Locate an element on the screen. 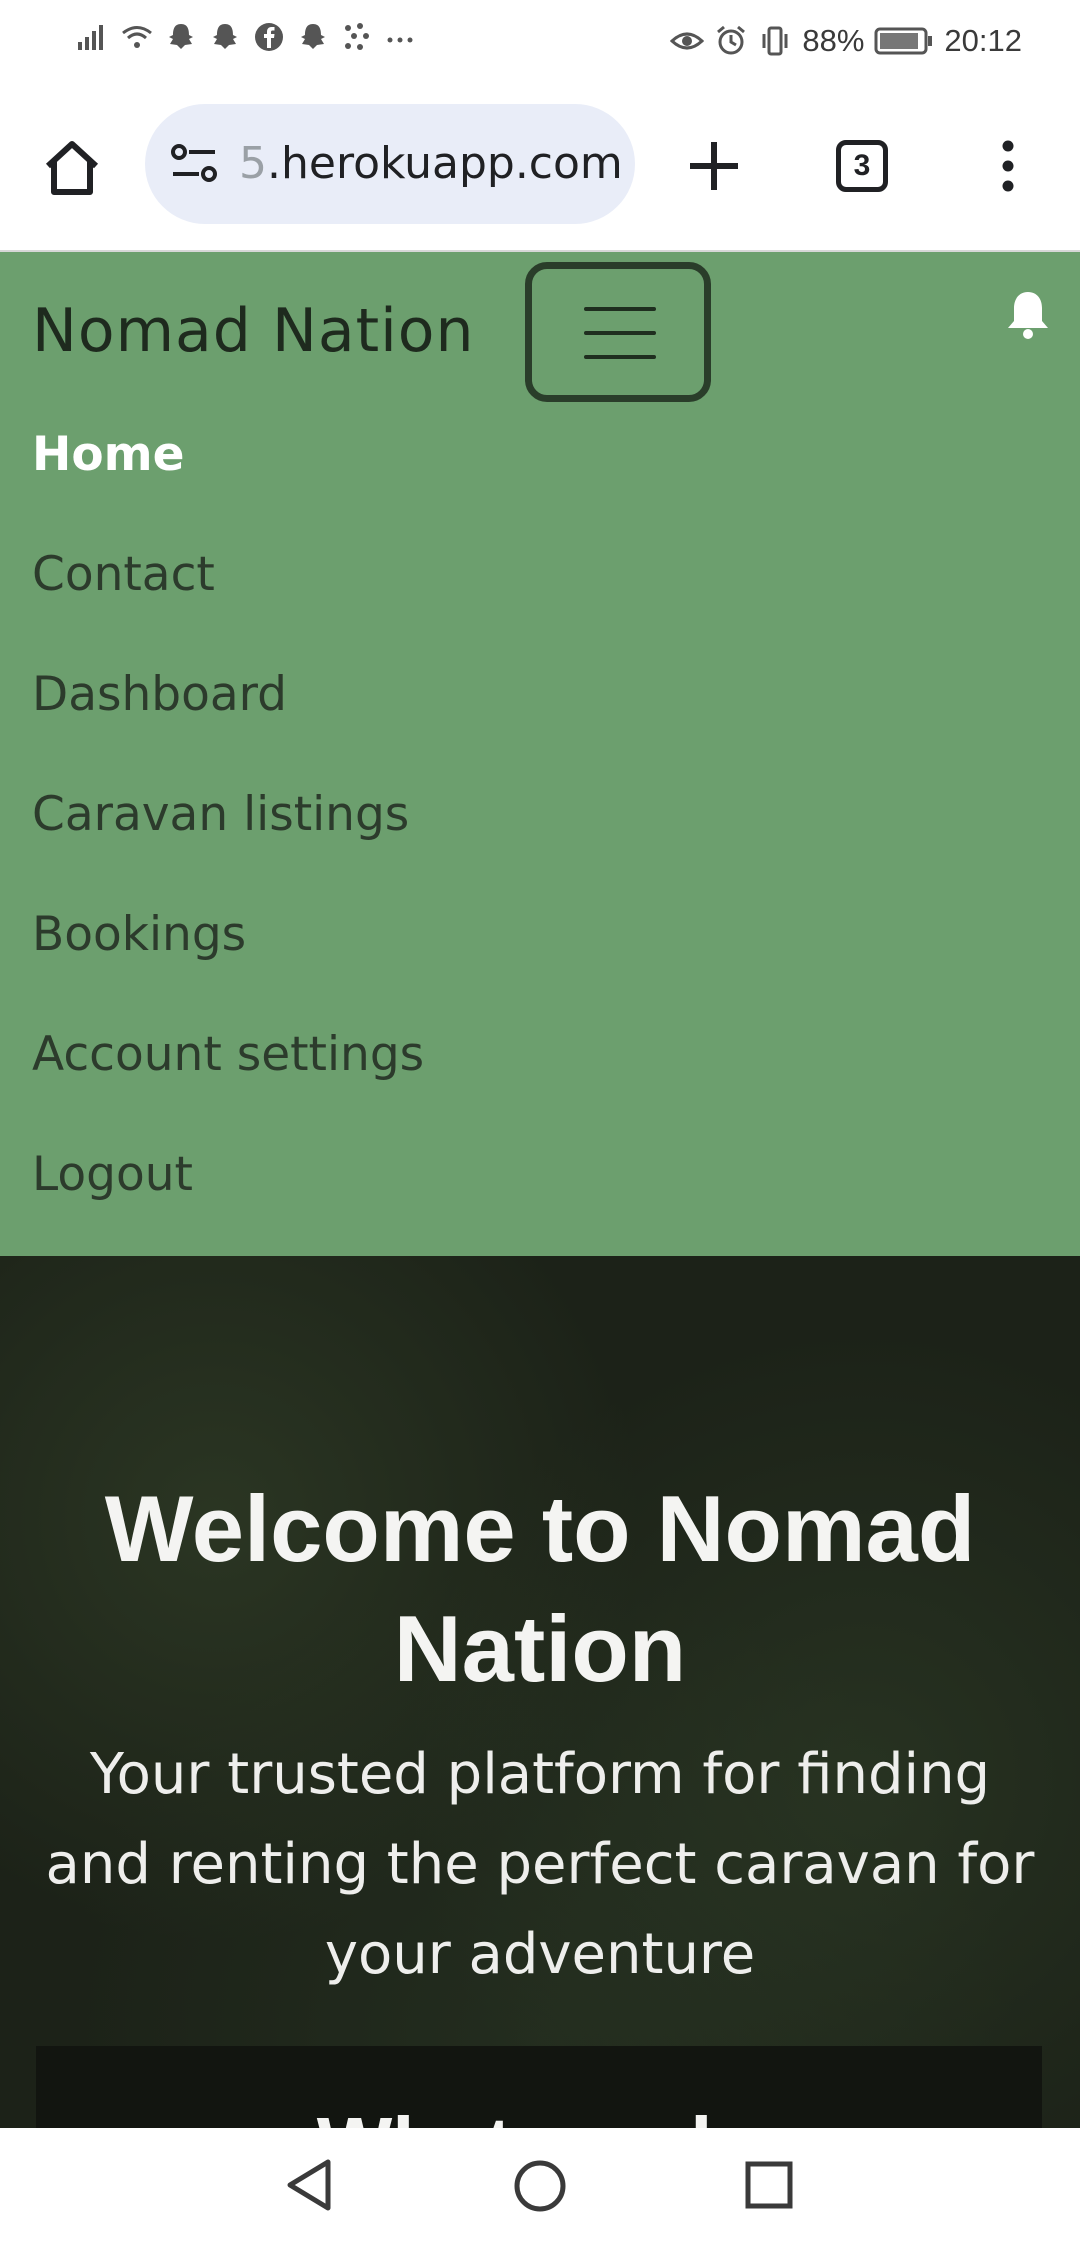 This screenshot has height=2244, width=1080. tab-switcher-button: 3 is located at coordinates (862, 166).